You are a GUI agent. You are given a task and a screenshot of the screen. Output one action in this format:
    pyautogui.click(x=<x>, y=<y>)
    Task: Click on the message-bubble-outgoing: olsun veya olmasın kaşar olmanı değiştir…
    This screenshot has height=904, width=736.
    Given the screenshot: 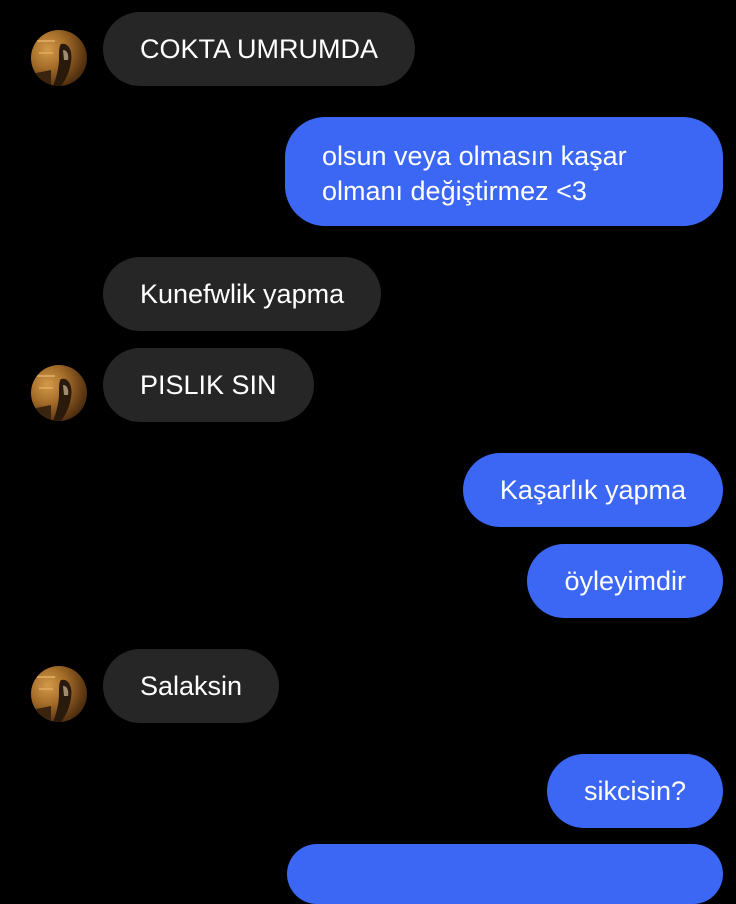 What is the action you would take?
    pyautogui.click(x=504, y=171)
    